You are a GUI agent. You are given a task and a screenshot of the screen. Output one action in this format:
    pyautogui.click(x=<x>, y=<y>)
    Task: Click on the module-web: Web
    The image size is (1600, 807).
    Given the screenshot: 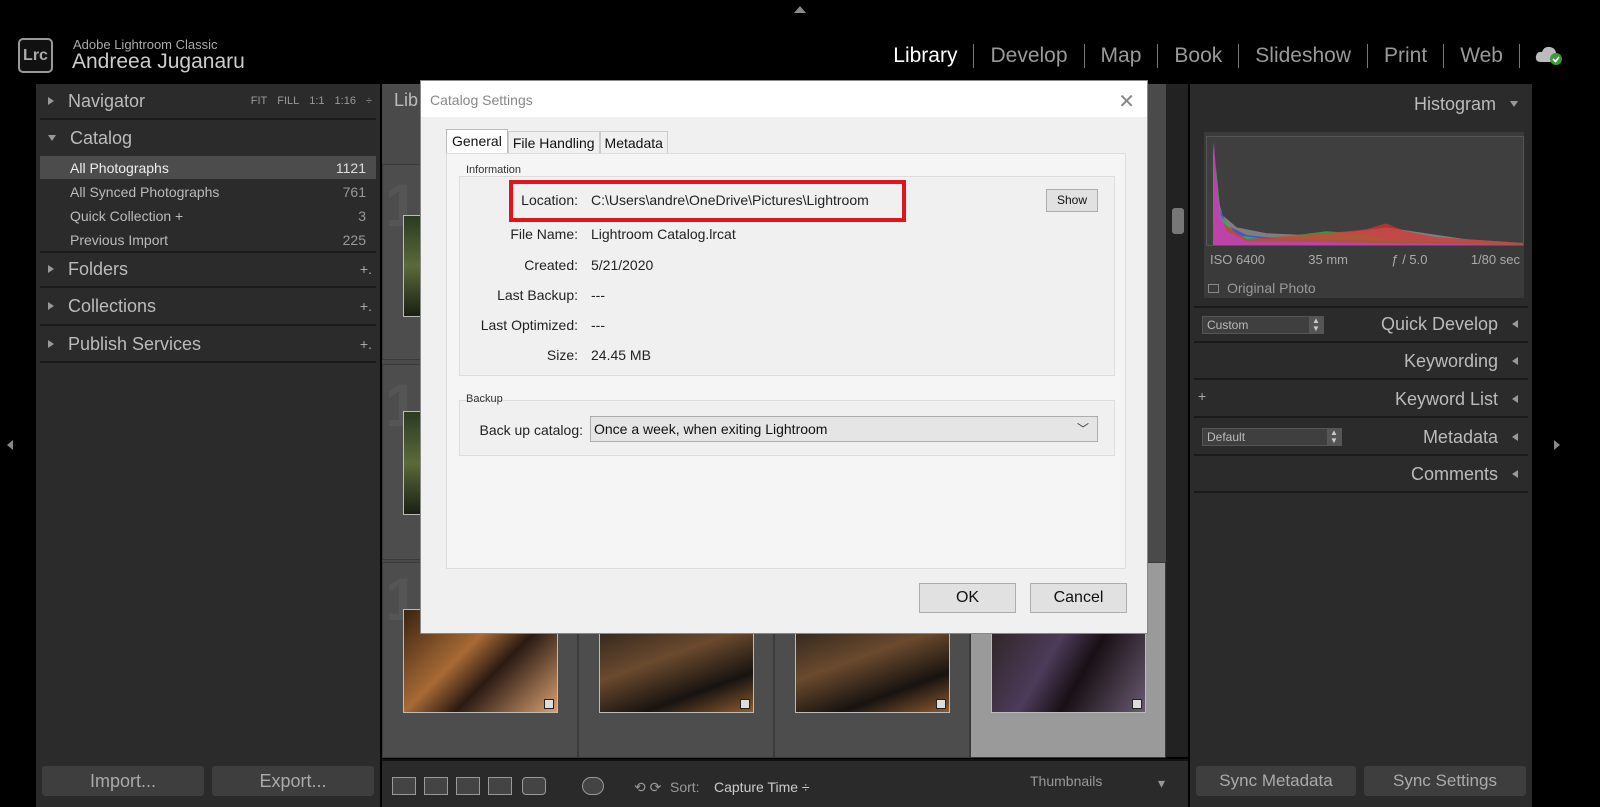 What is the action you would take?
    pyautogui.click(x=1482, y=56)
    